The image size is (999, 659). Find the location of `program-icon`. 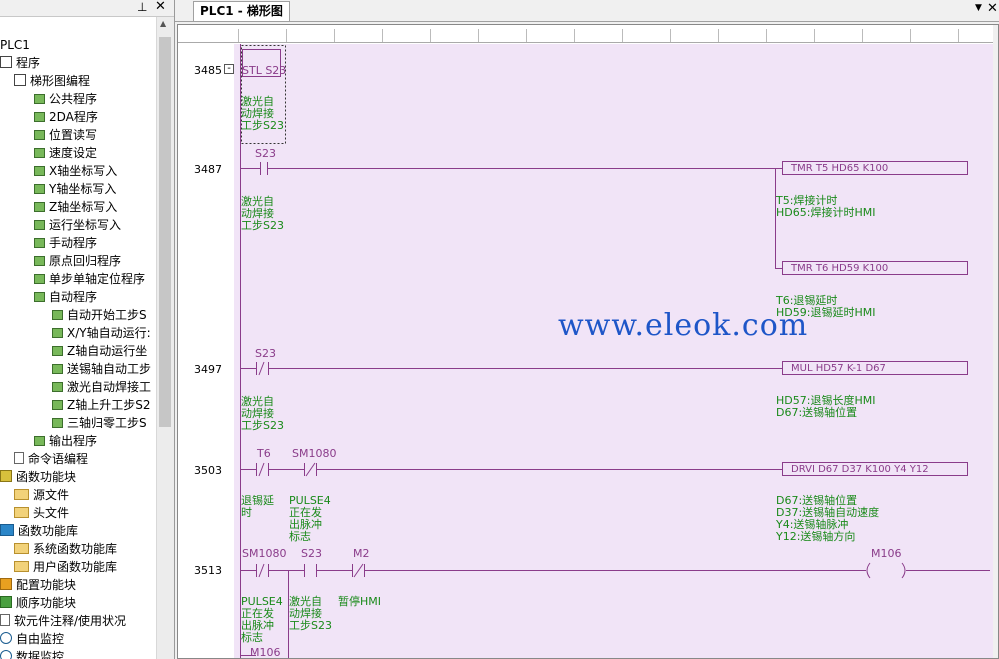

program-icon is located at coordinates (6, 62).